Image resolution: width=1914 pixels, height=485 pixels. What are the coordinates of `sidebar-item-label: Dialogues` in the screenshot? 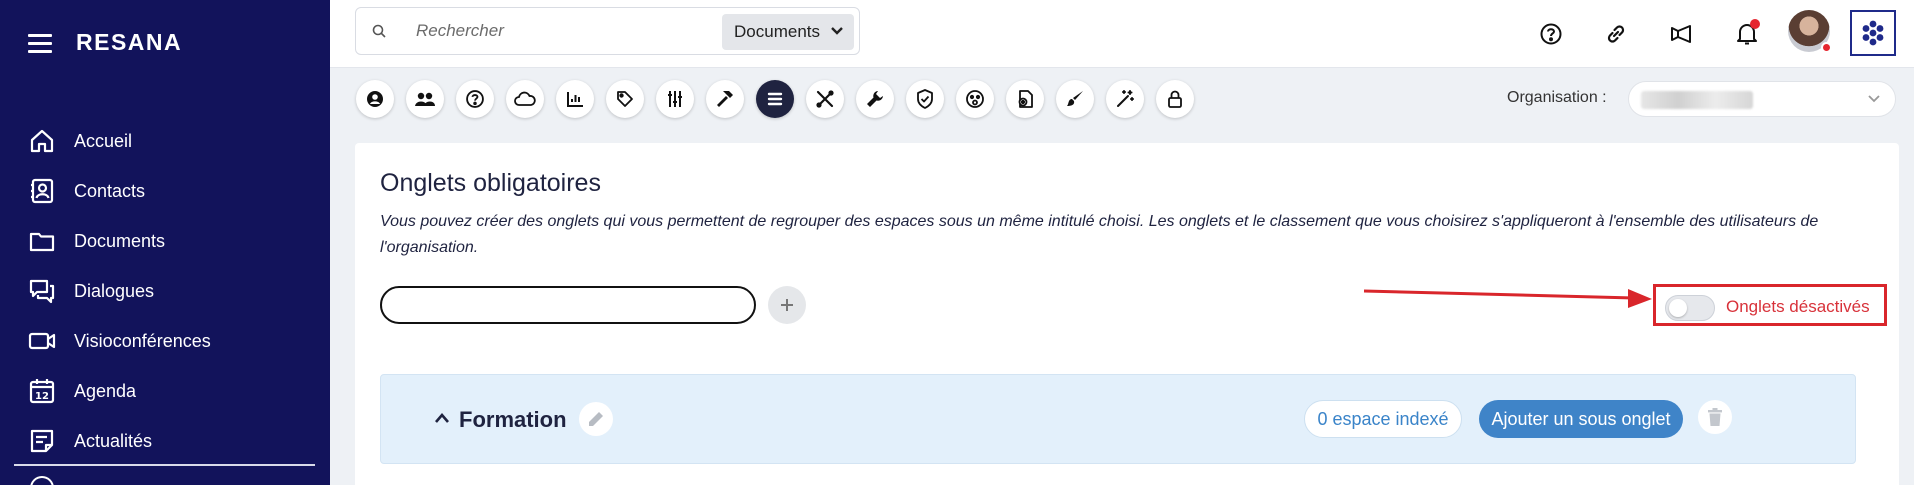 It's located at (114, 290).